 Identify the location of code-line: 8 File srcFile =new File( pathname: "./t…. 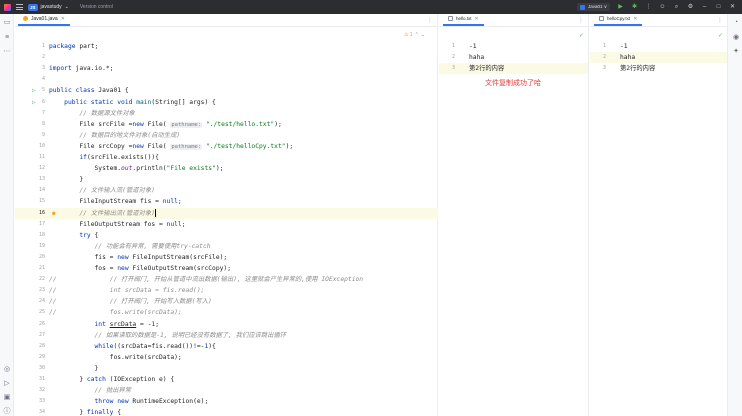
(226, 124).